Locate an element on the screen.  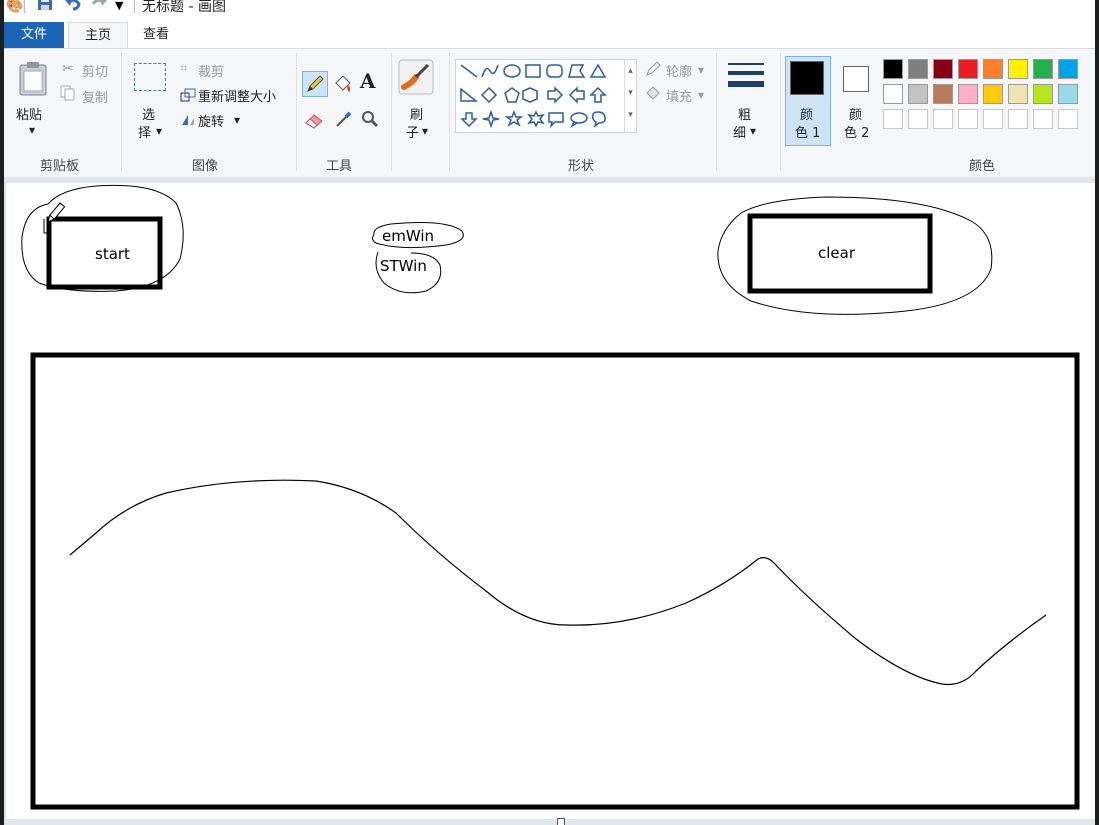
size-icon is located at coordinates (746, 80).